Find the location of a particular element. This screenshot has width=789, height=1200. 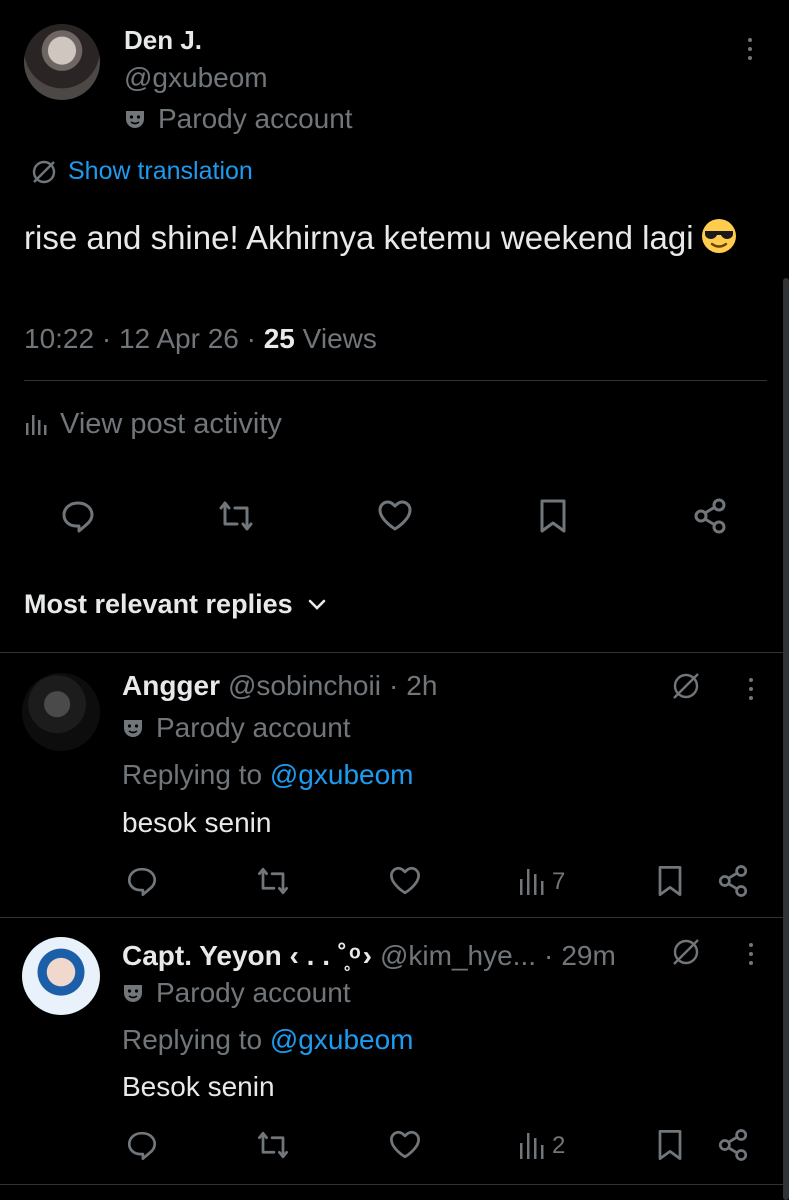

activity-label: View post activity is located at coordinates (171, 424).